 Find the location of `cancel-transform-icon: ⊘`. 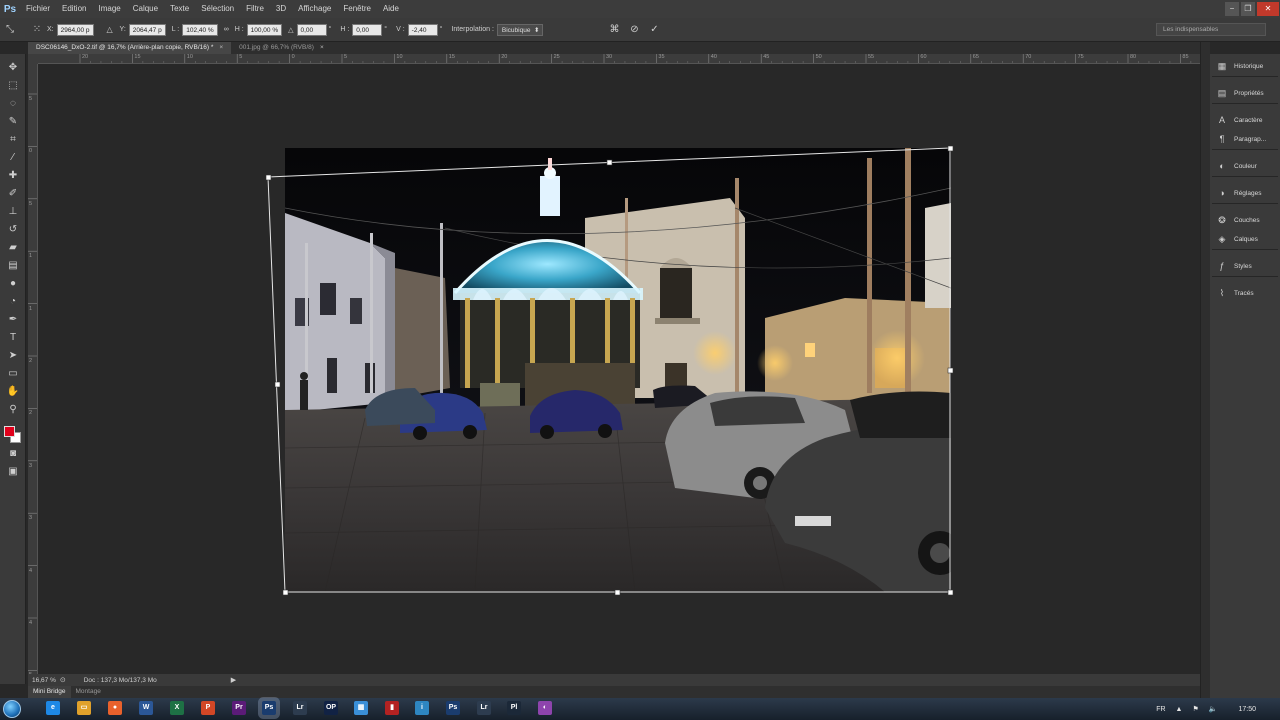

cancel-transform-icon: ⊘ is located at coordinates (634, 30).